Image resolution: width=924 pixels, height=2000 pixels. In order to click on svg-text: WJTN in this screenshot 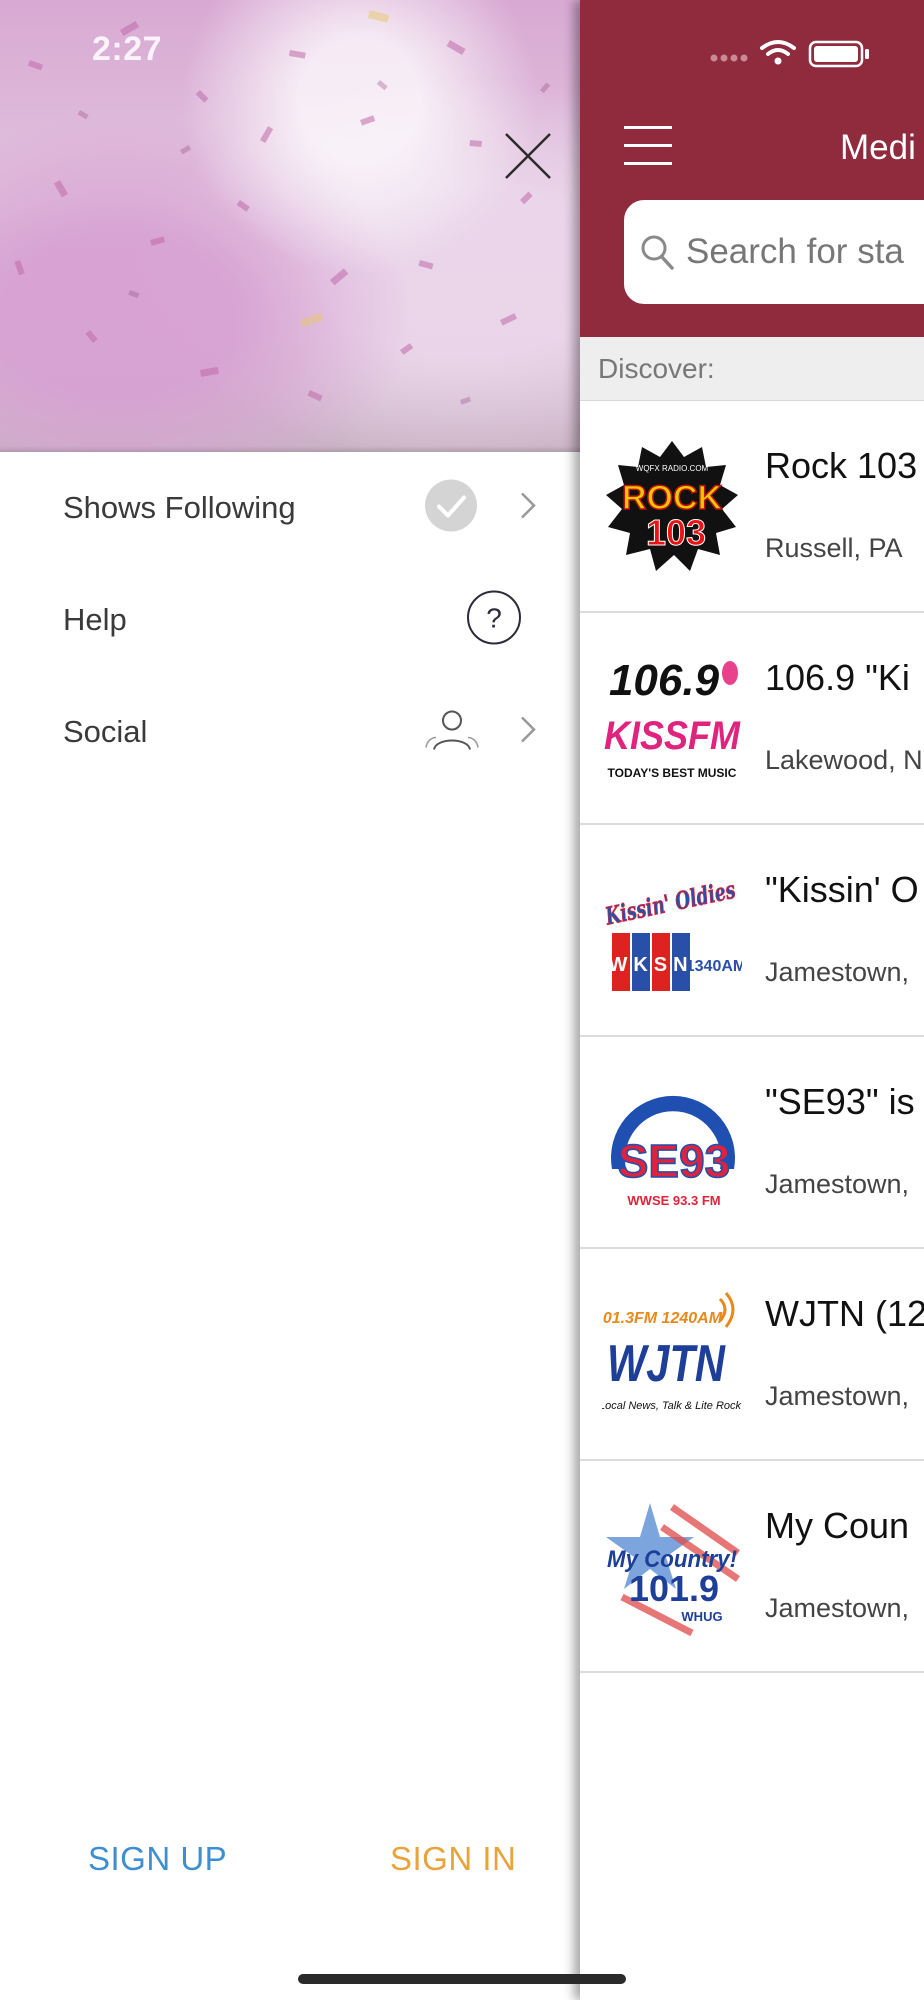, I will do `click(666, 1364)`.